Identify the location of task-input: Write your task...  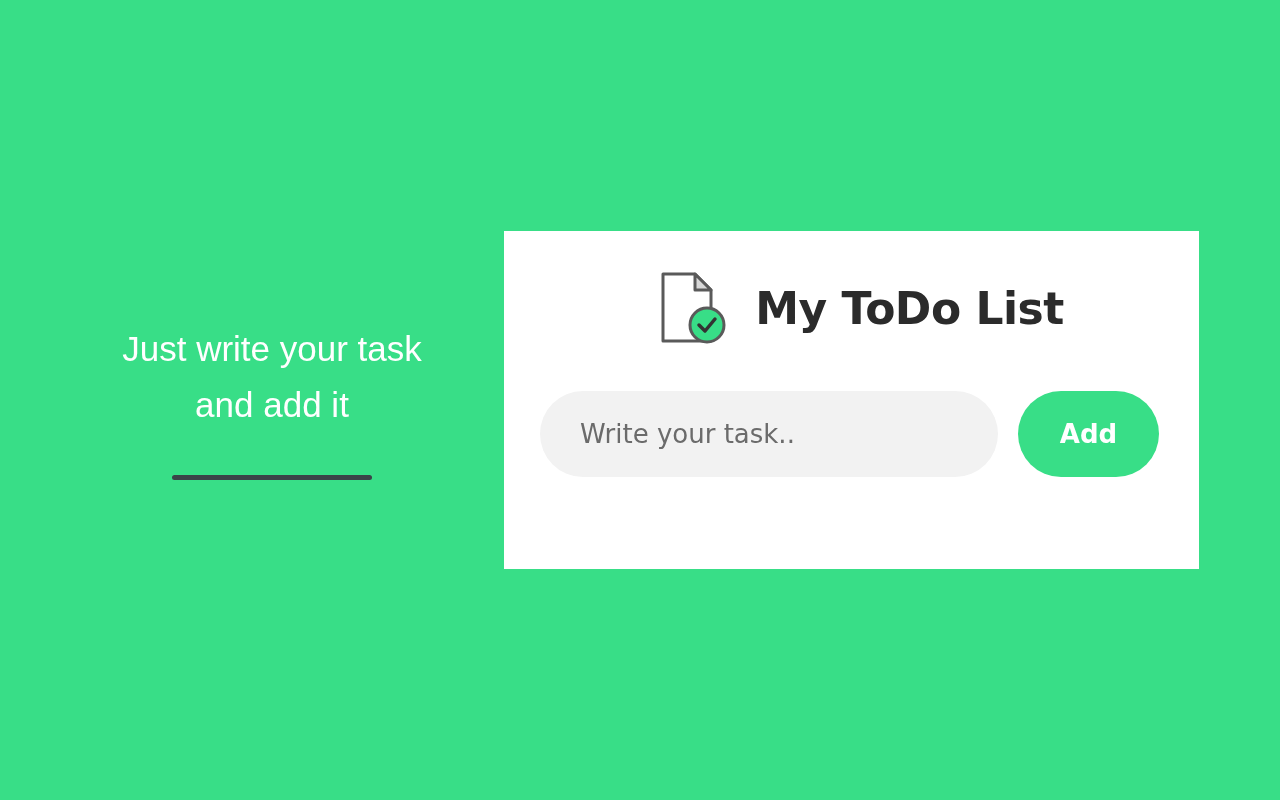
(769, 434).